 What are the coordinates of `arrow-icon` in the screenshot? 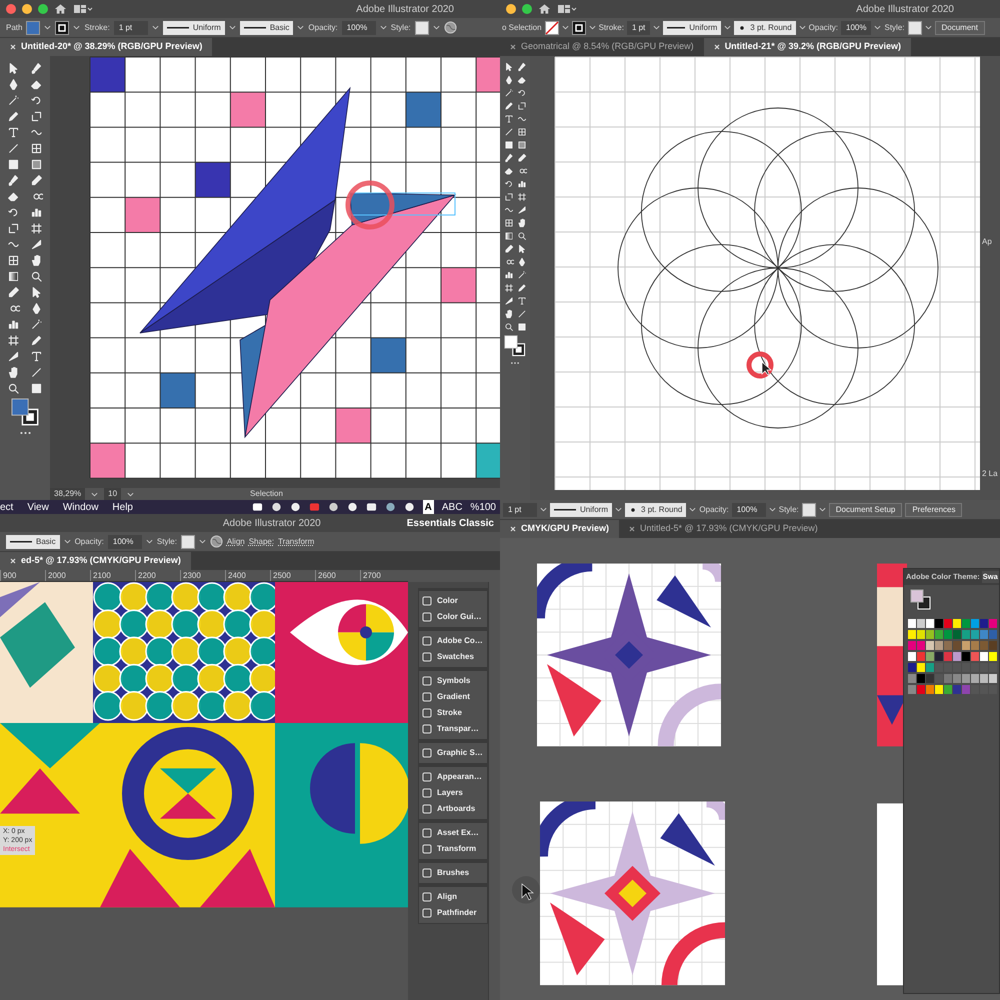 It's located at (509, 67).